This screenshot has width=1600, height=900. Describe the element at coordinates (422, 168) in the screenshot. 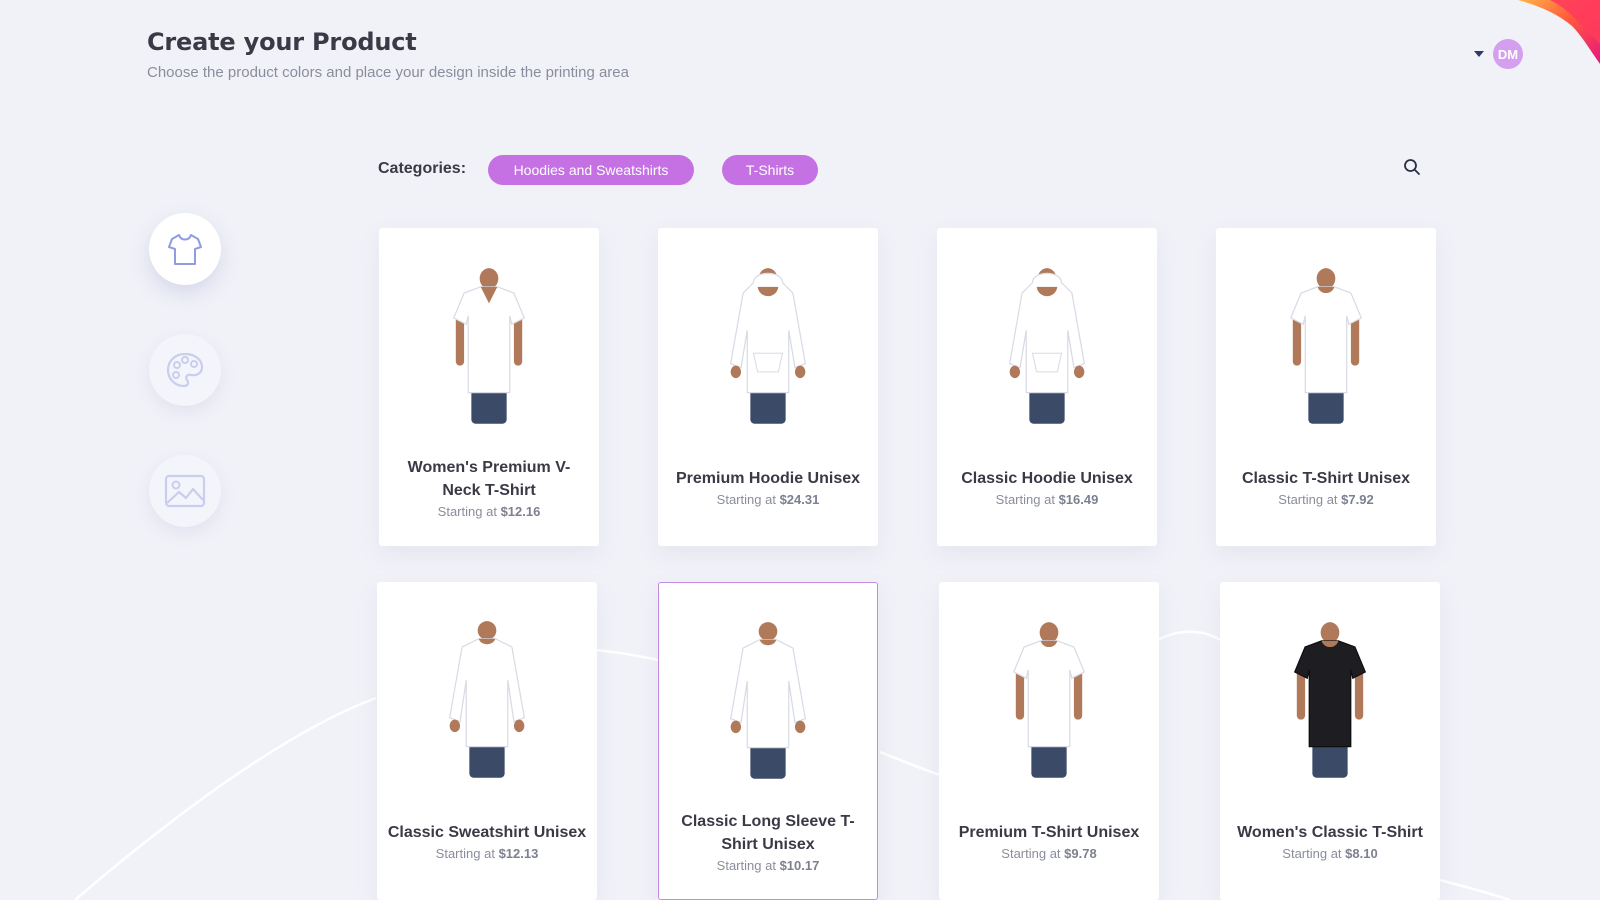

I see `categories-label: Categories:` at that location.